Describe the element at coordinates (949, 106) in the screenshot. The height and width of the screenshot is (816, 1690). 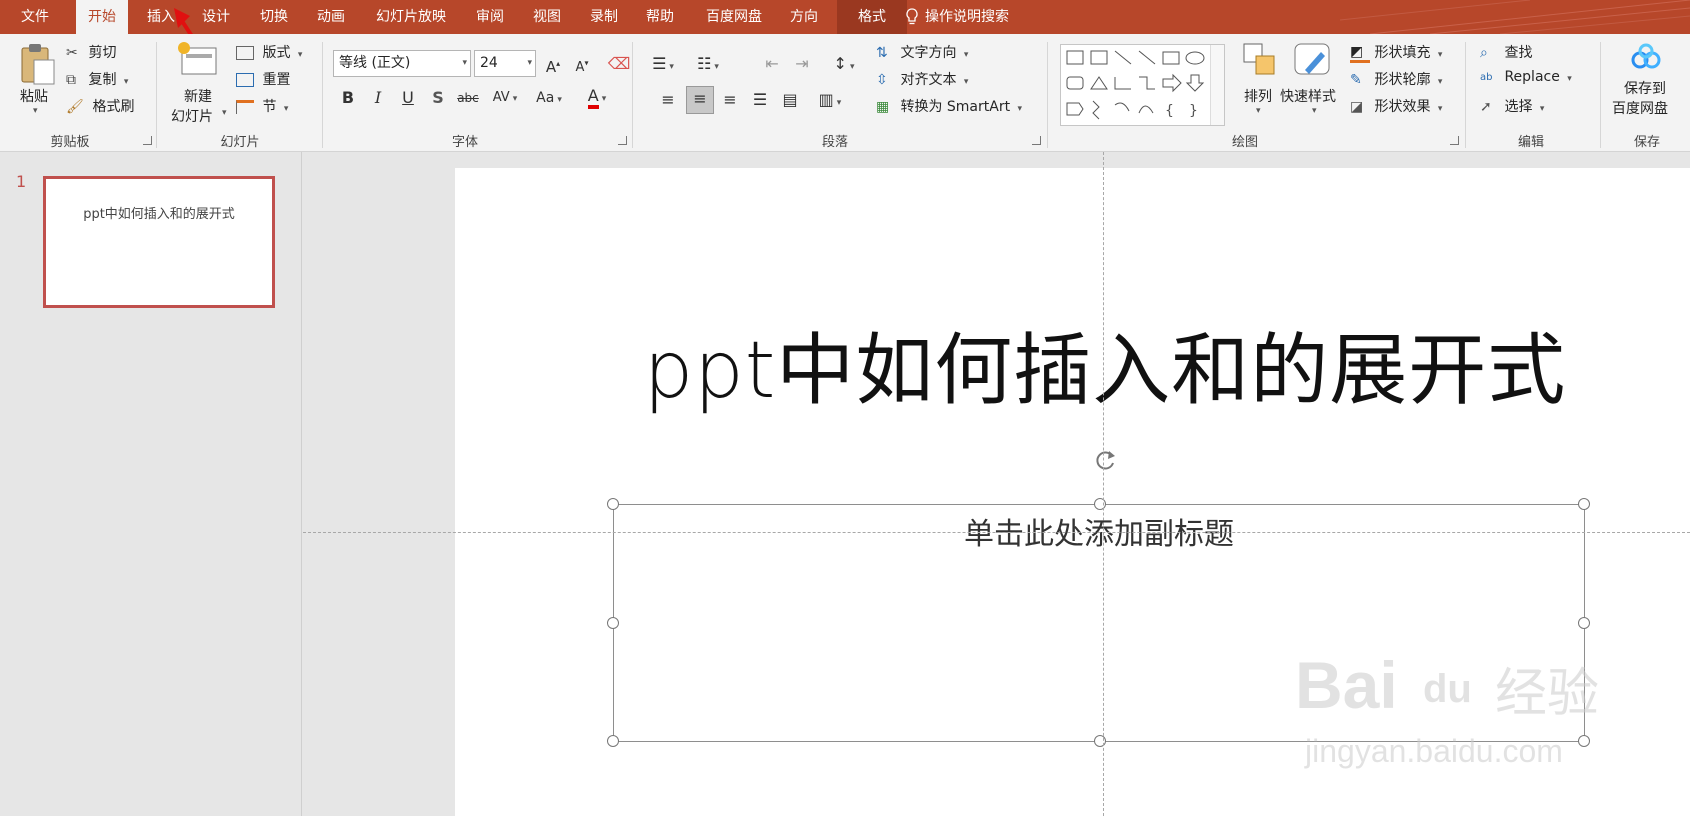
I see `convert-smartart-button: ▦ 转换为 SmartArt ▾` at that location.